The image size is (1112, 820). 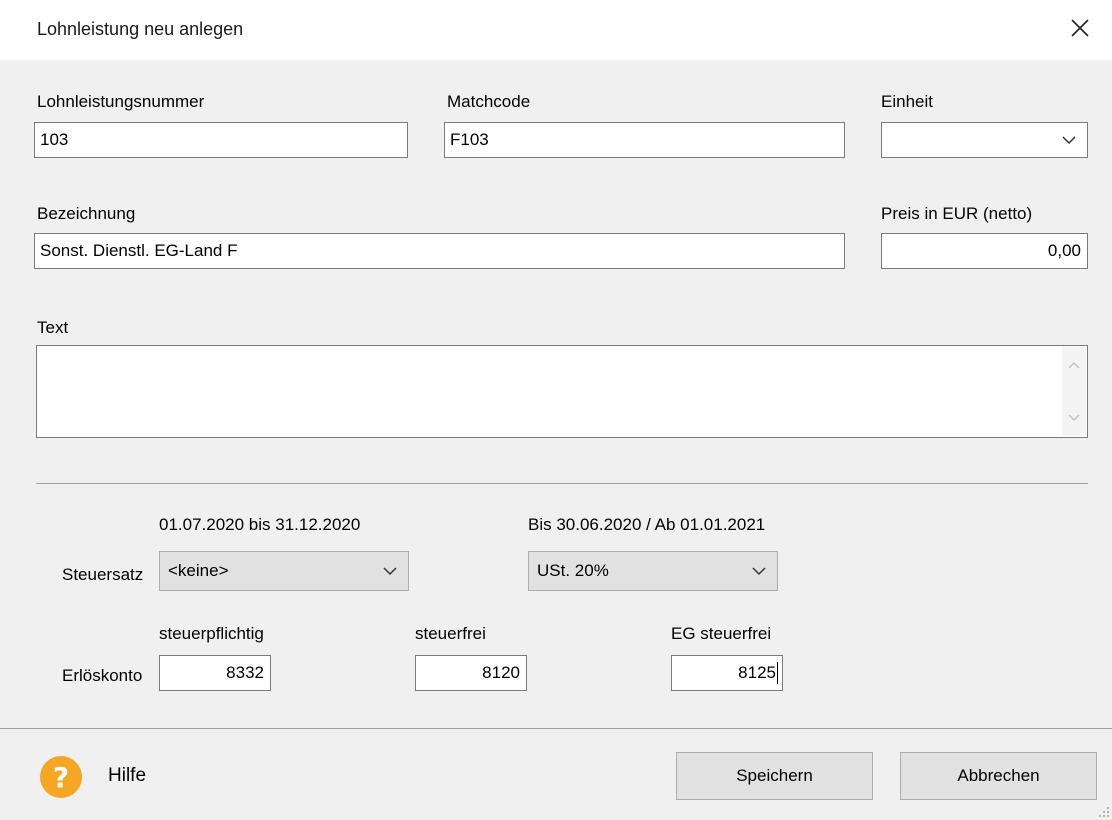 I want to click on lohnleistungsnummer-input: 103, so click(x=221, y=140).